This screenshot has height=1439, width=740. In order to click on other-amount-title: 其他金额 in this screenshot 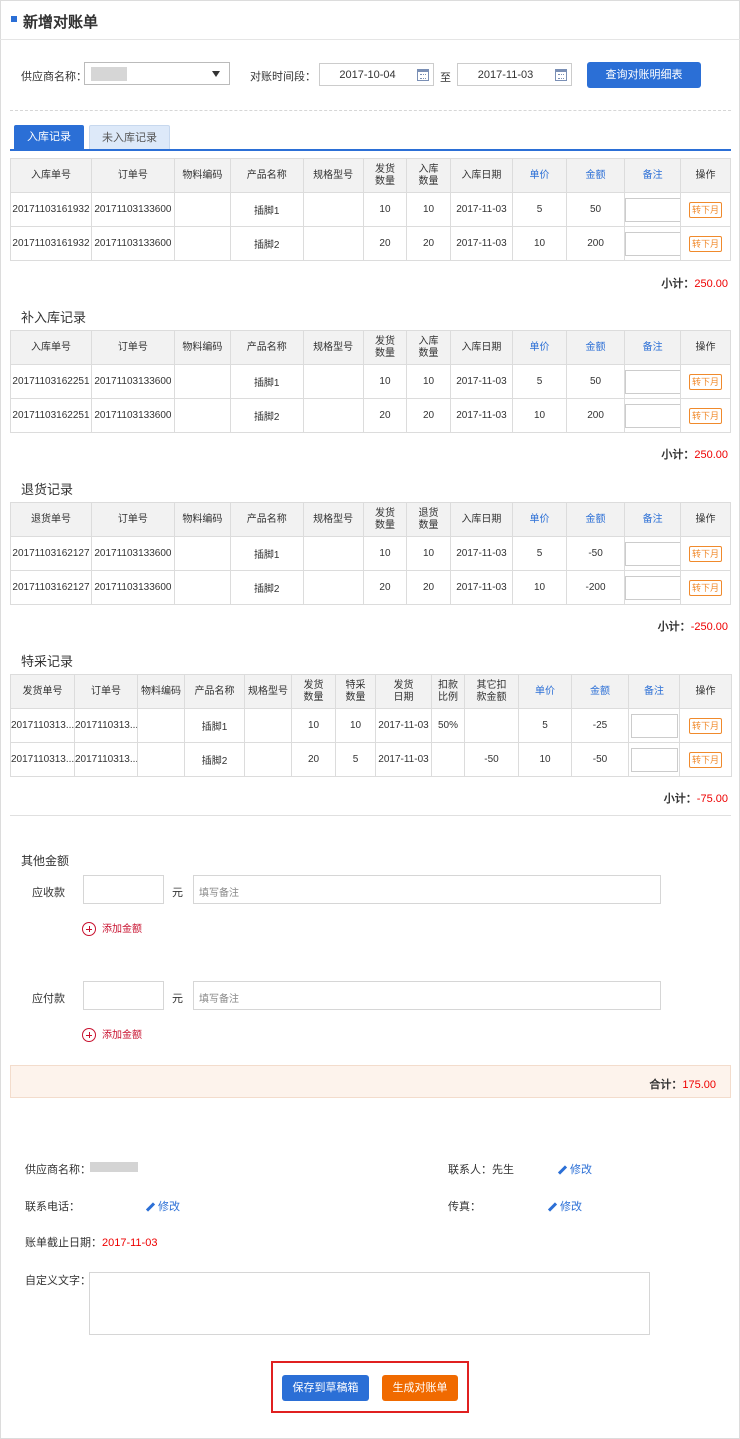, I will do `click(45, 861)`.